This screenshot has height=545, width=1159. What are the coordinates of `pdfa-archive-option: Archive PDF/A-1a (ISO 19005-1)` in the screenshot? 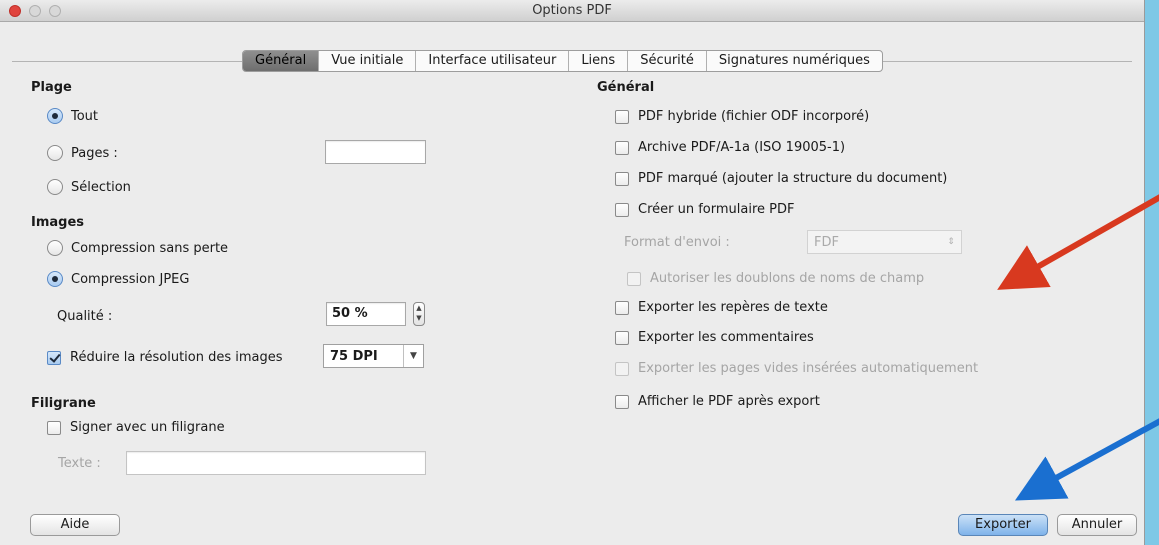 It's located at (730, 147).